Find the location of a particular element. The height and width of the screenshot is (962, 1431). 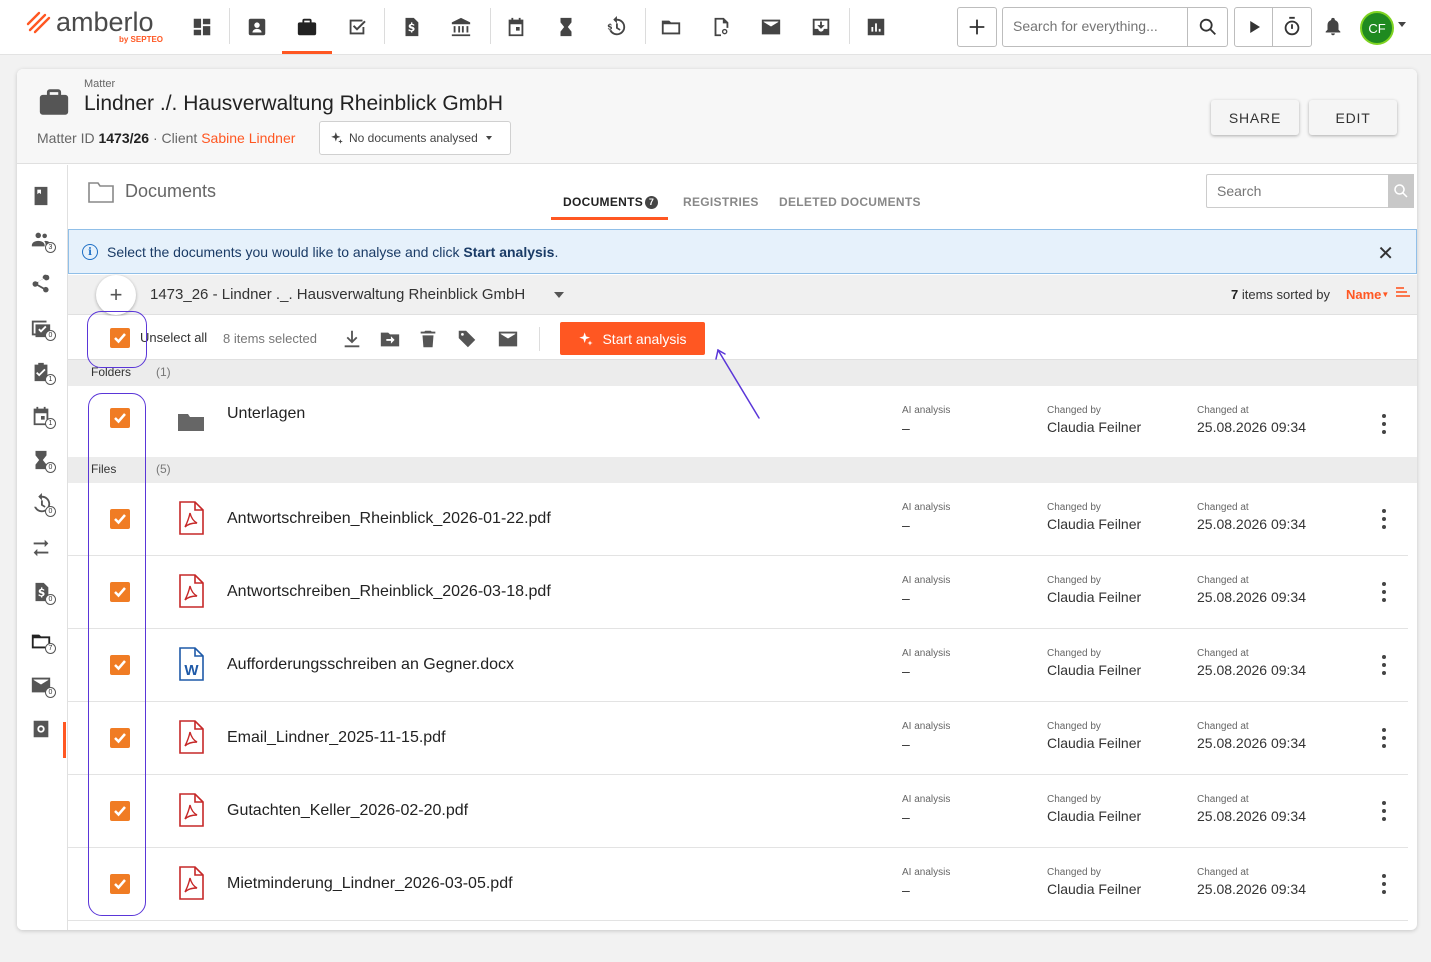

logo-subtext: by SEPTEO is located at coordinates (141, 39).